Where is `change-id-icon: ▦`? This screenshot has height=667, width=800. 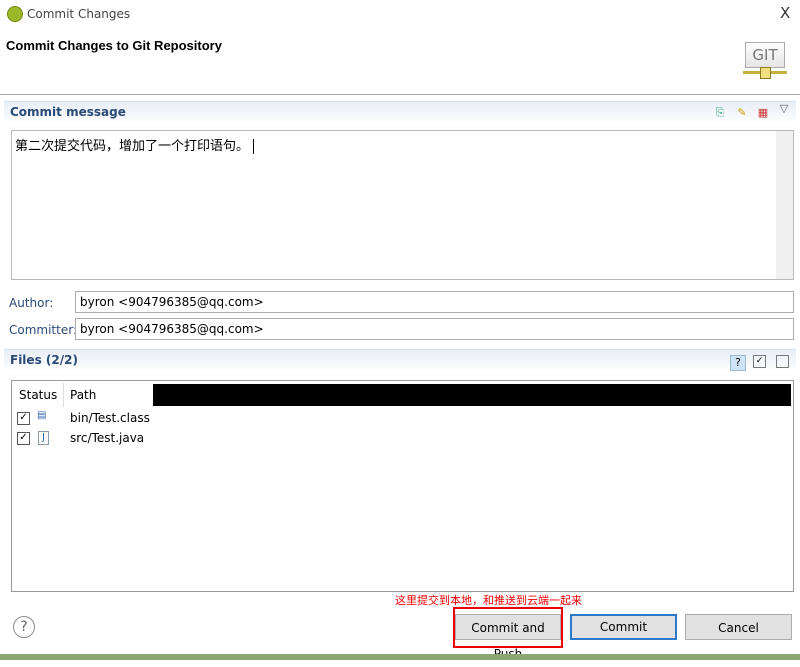
change-id-icon: ▦ is located at coordinates (763, 113).